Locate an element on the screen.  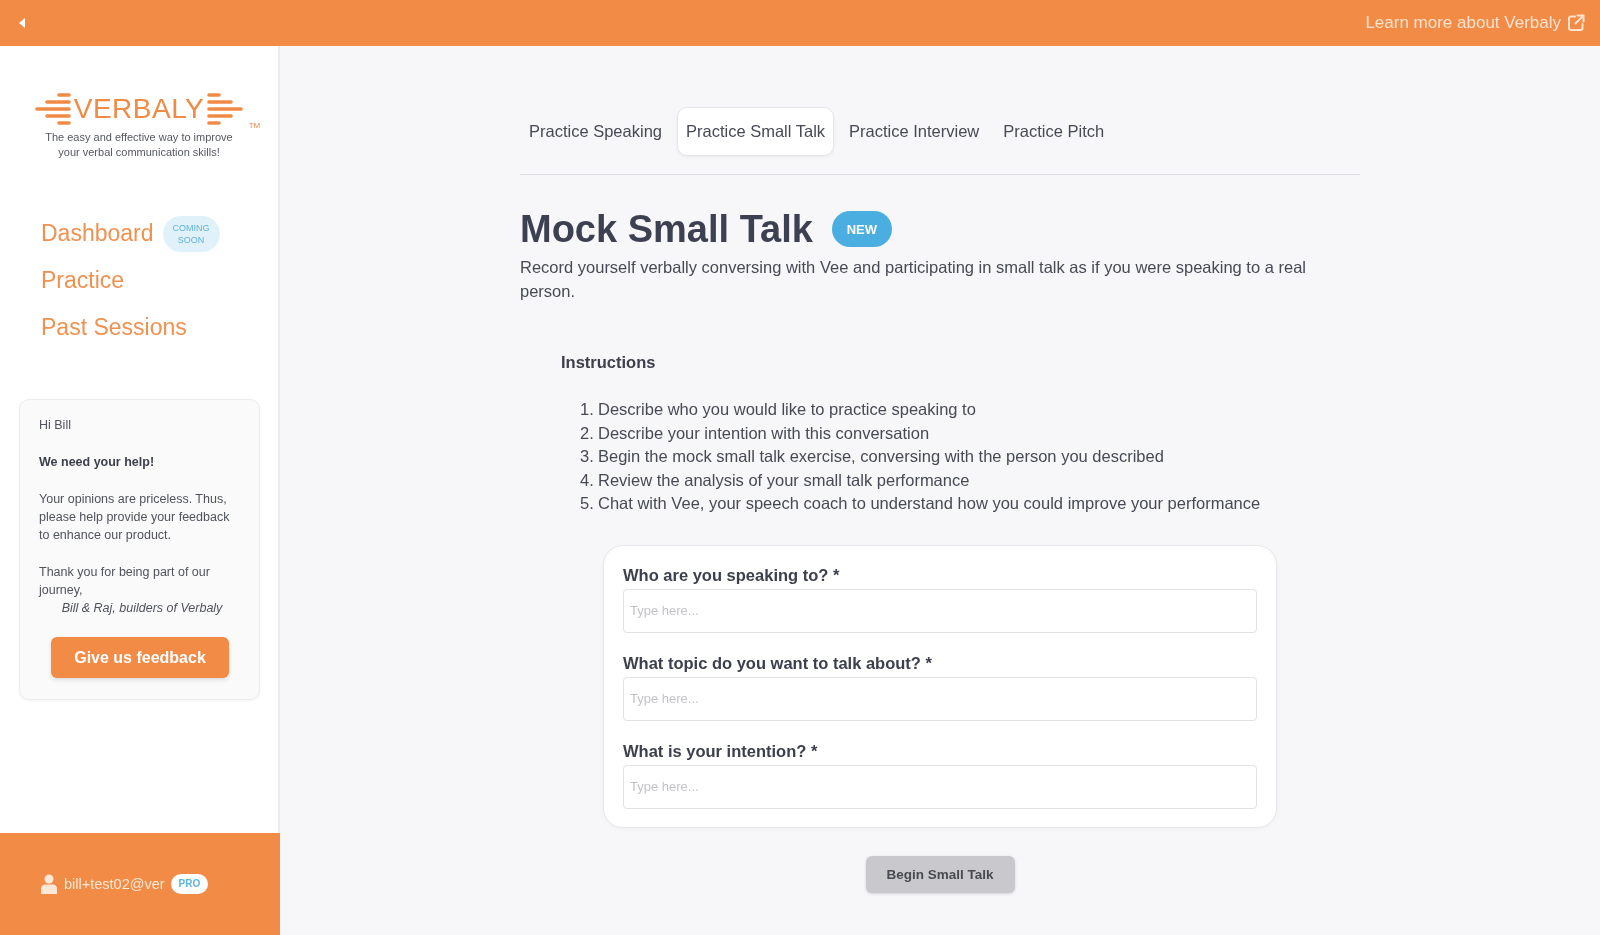
new-badge: NEW is located at coordinates (861, 229).